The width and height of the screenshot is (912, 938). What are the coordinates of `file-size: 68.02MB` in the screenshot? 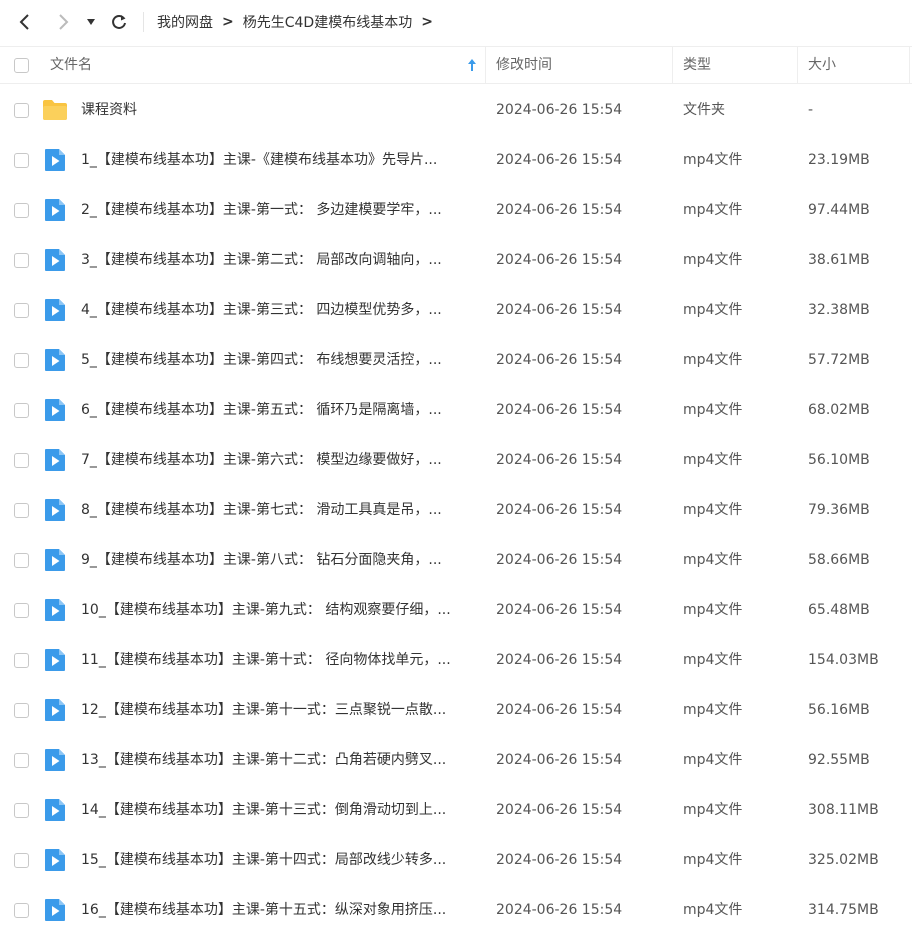 It's located at (839, 410).